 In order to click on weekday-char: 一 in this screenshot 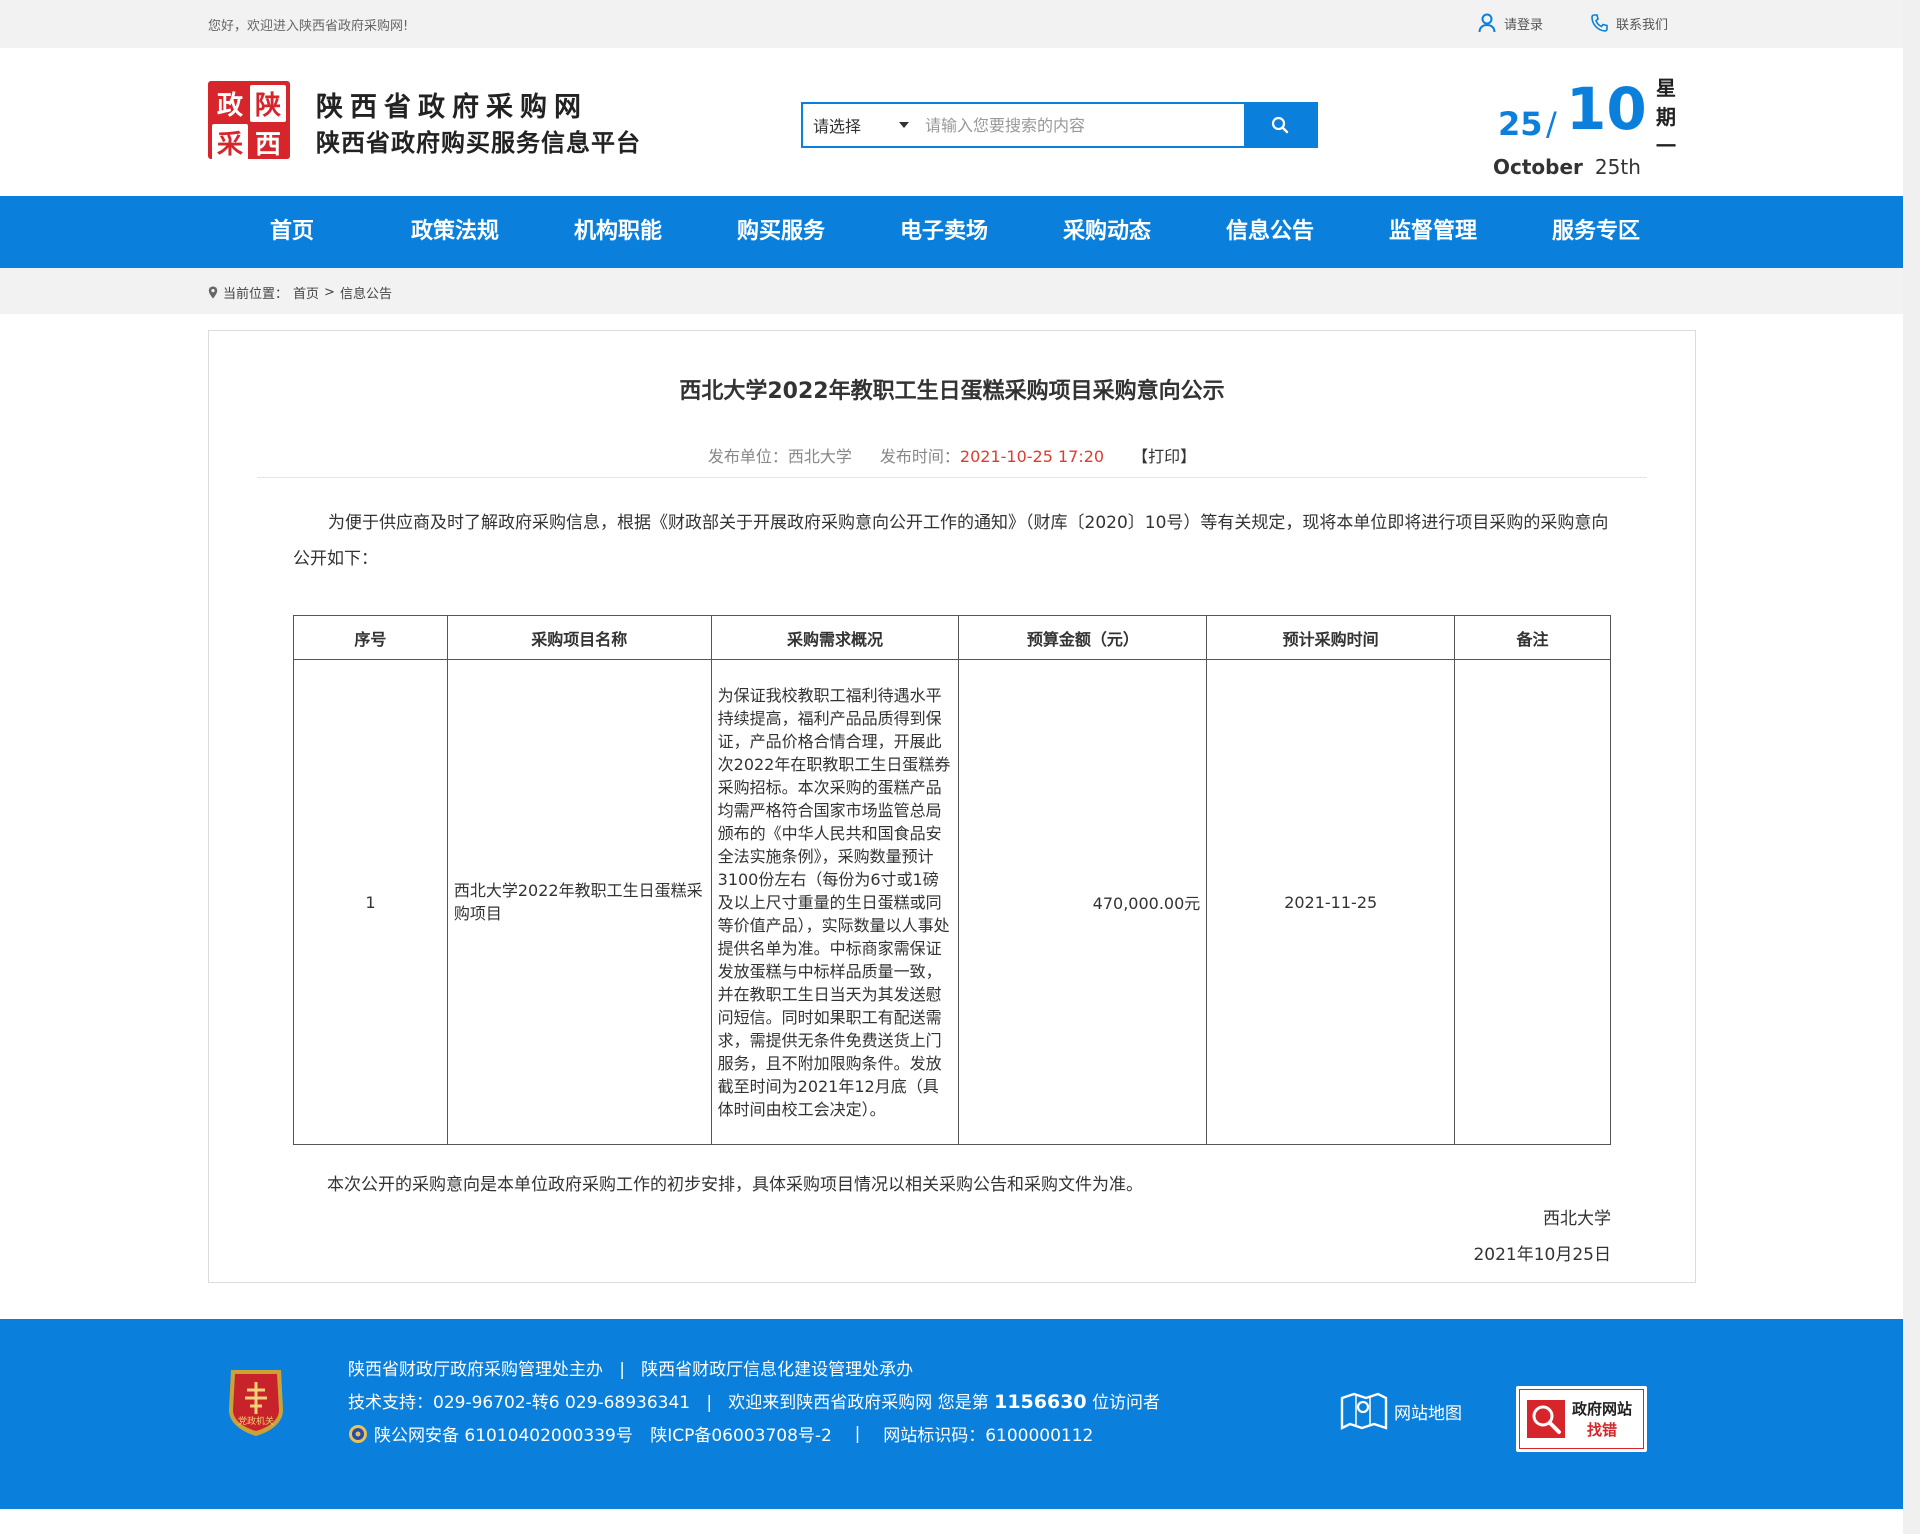, I will do `click(1666, 146)`.